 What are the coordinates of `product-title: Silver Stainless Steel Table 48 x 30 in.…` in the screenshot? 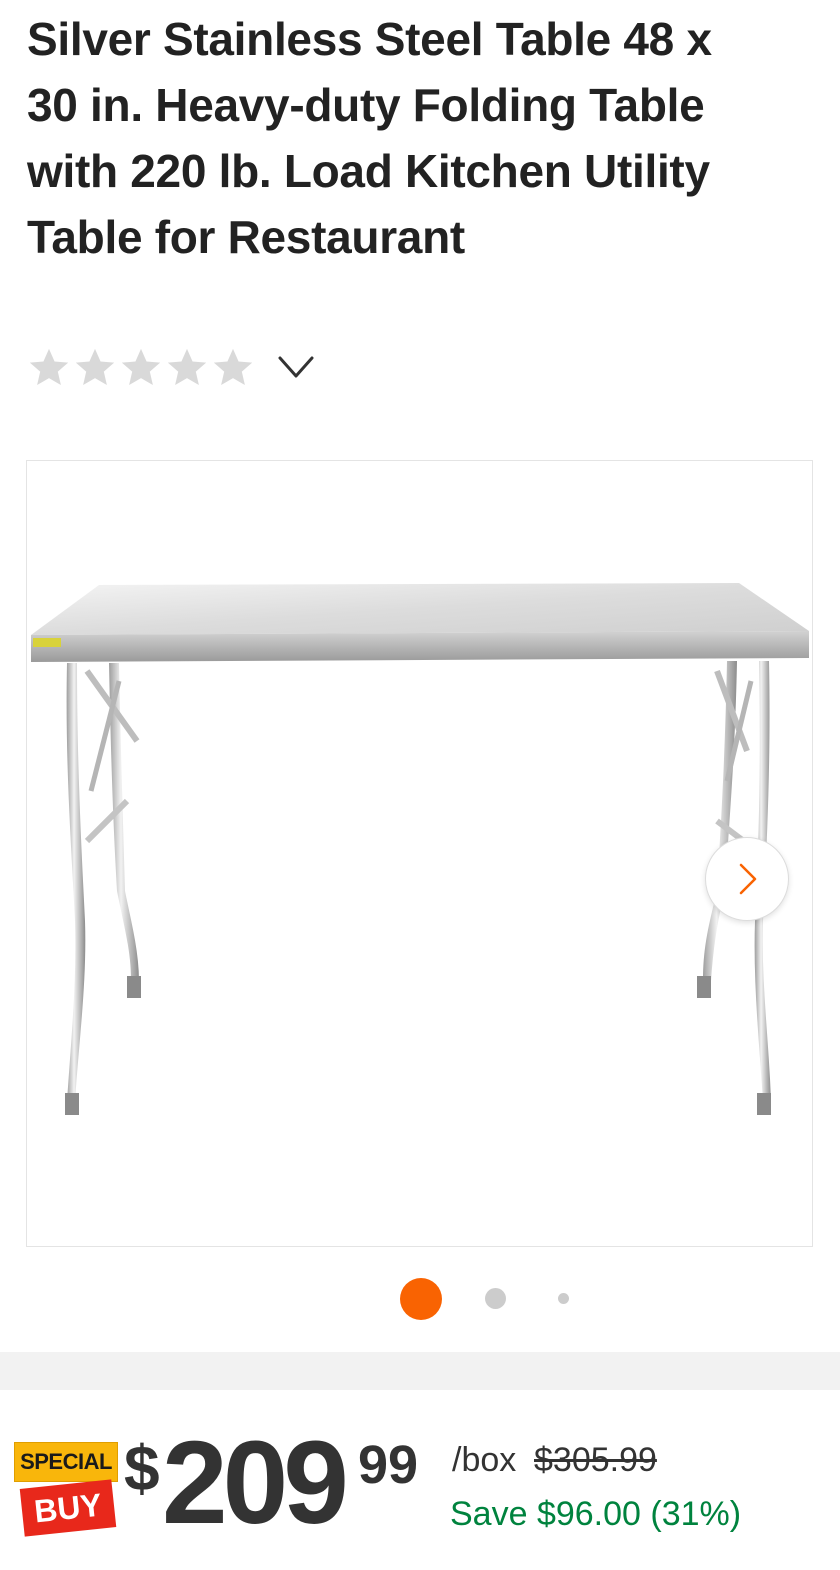 It's located at (369, 138).